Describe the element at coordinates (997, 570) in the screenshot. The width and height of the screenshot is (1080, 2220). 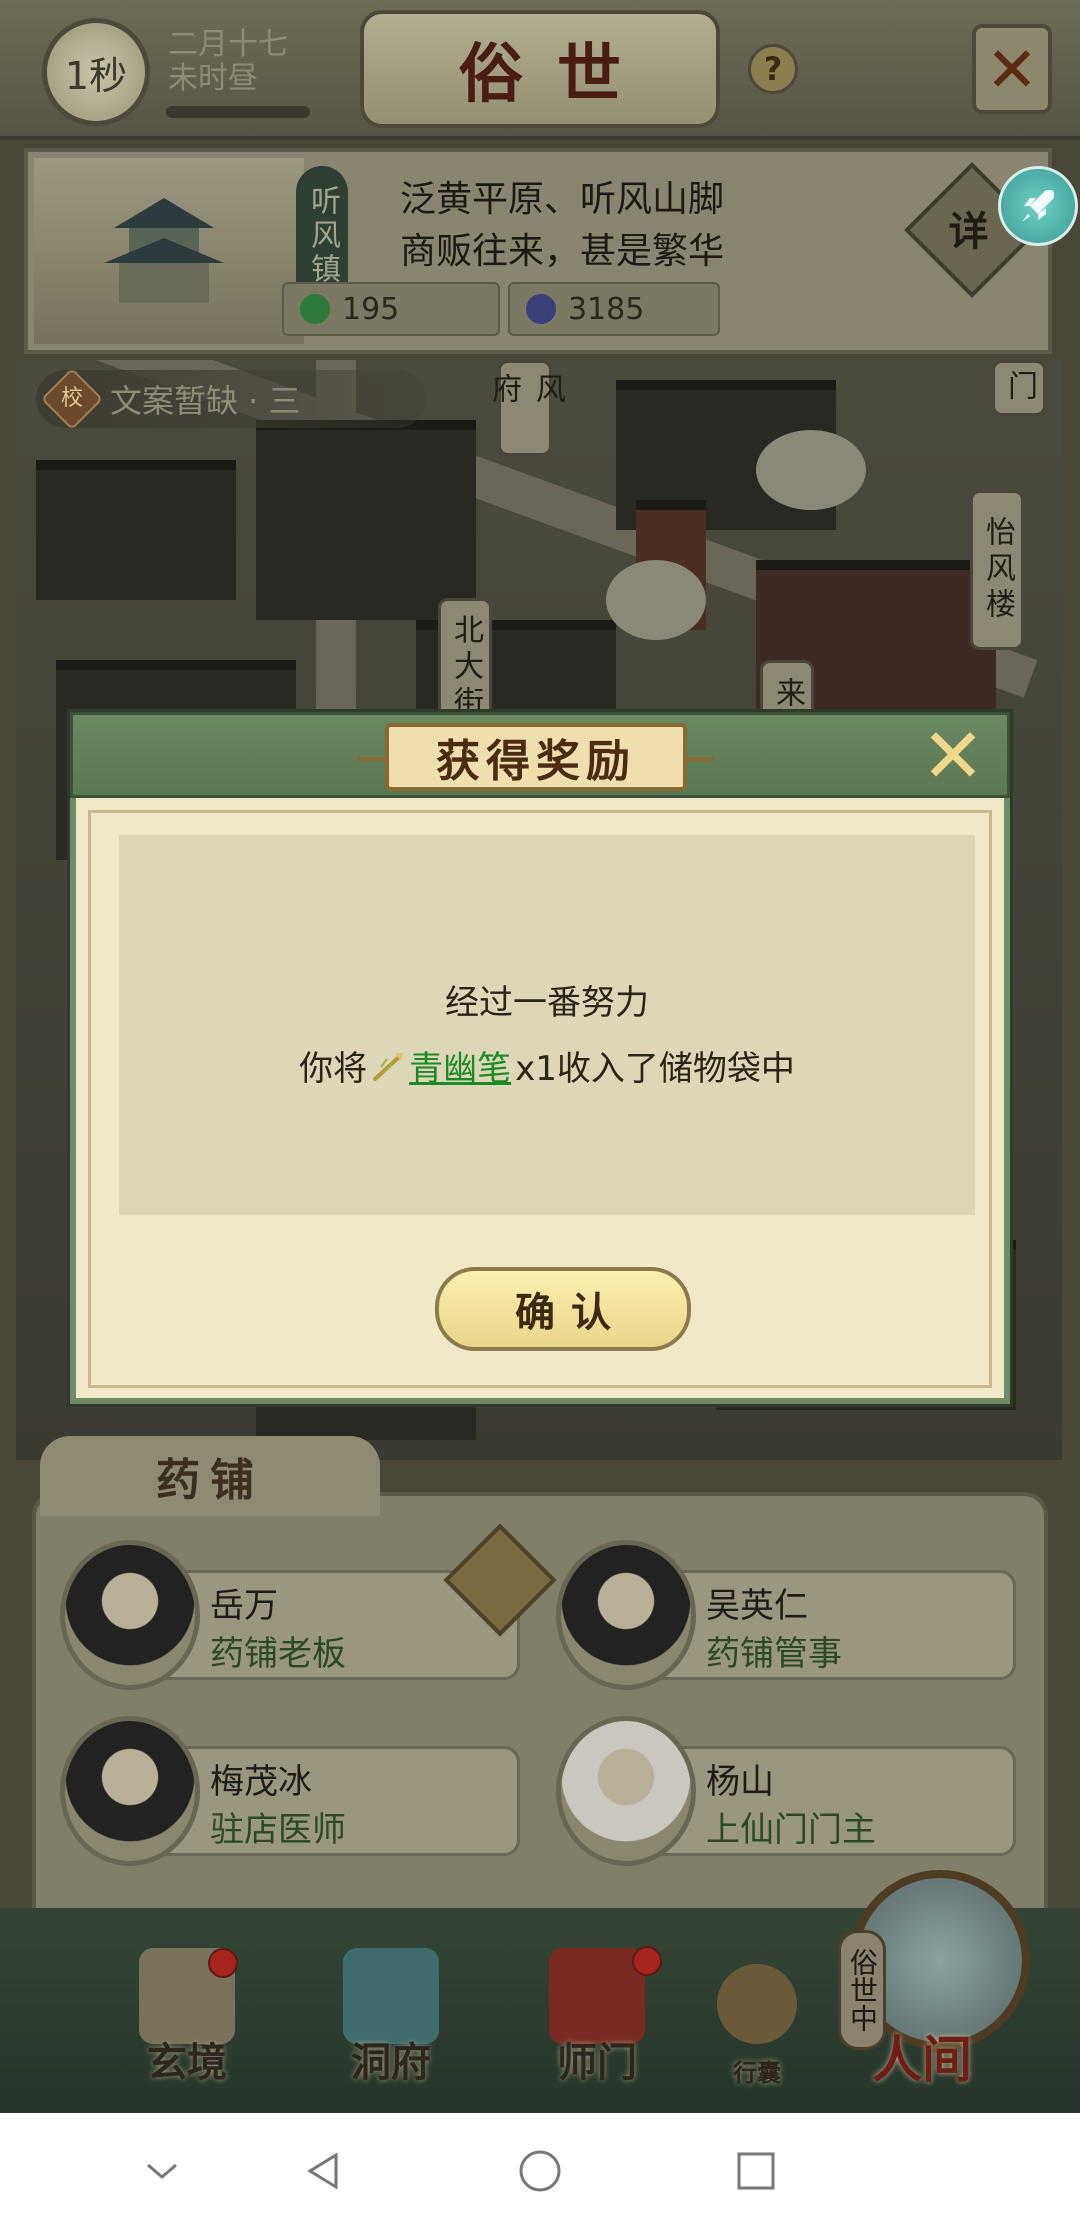
I see `map-tag: 怡风楼` at that location.